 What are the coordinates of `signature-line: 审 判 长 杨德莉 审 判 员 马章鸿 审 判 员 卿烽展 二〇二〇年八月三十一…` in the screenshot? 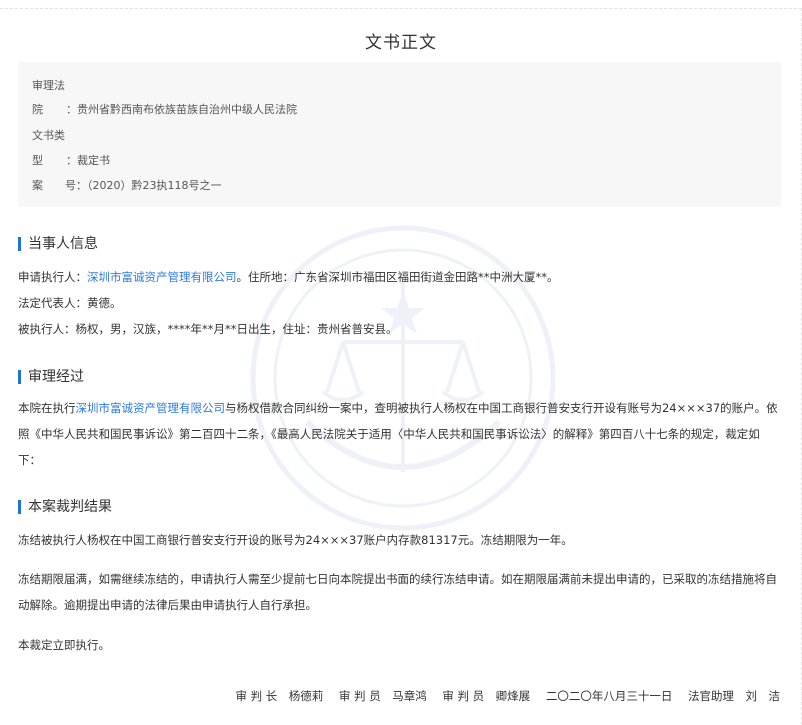 It's located at (501, 696).